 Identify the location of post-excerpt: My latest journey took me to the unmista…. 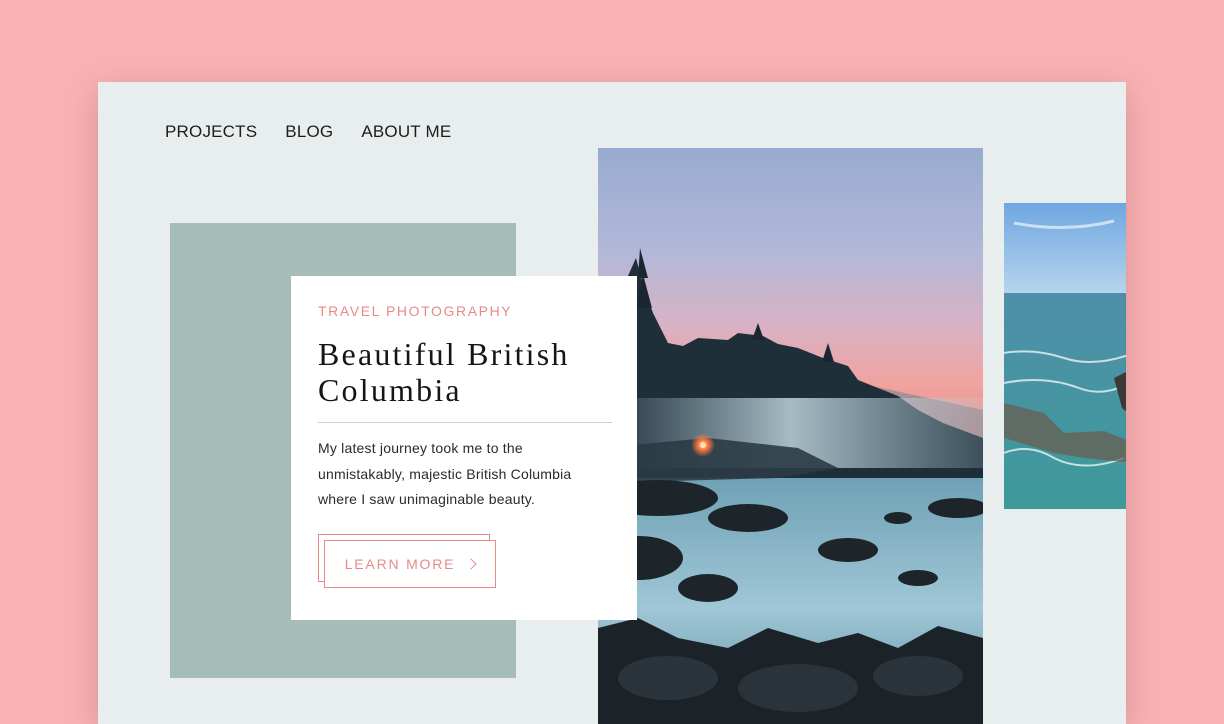
(445, 473).